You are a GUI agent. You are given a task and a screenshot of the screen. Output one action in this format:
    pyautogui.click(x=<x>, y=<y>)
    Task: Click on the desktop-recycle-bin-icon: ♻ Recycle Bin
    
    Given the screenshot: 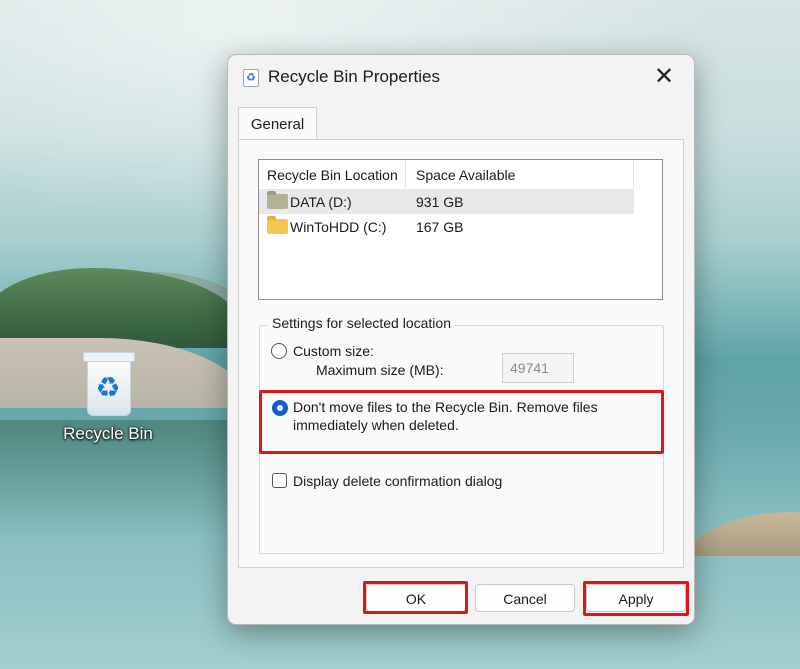 What is the action you would take?
    pyautogui.click(x=108, y=397)
    